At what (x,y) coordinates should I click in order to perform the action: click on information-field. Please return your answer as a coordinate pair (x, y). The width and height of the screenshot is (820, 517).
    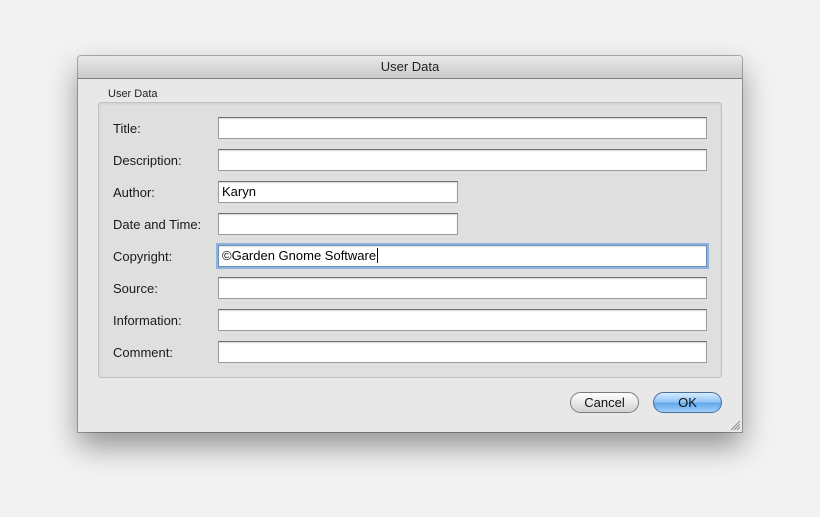
    Looking at the image, I should click on (462, 320).